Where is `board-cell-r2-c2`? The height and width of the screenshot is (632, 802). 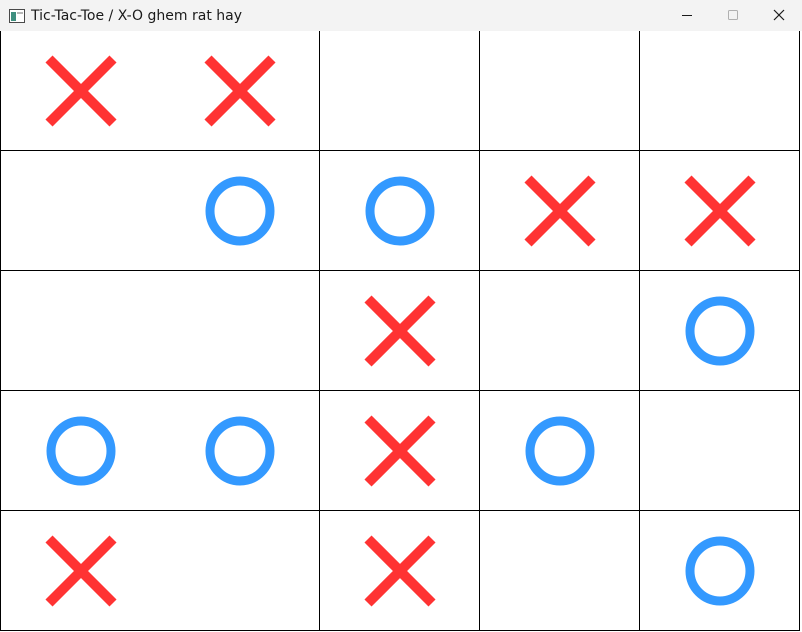
board-cell-r2-c2 is located at coordinates (240, 211).